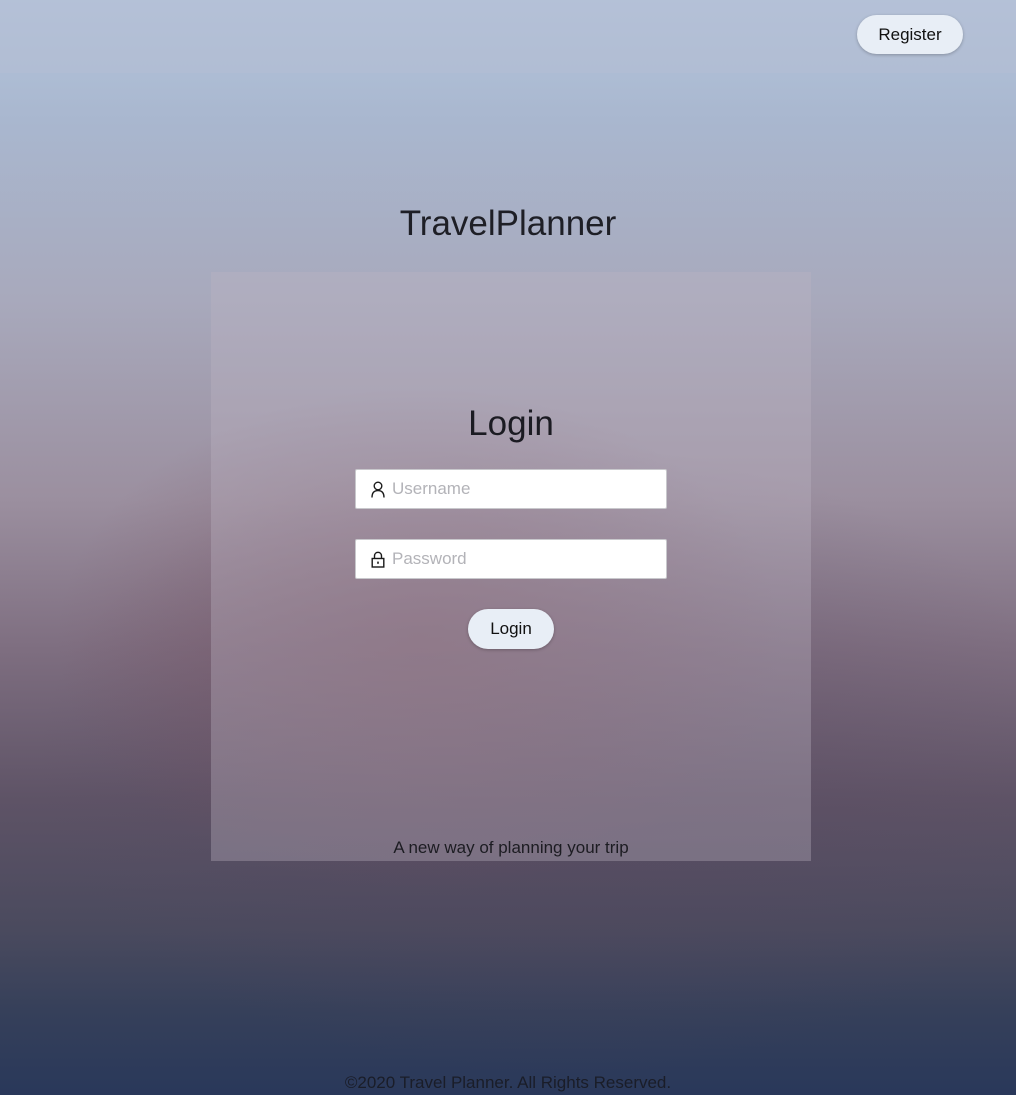 The height and width of the screenshot is (1095, 1016). What do you see at coordinates (378, 559) in the screenshot?
I see `lock-icon` at bounding box center [378, 559].